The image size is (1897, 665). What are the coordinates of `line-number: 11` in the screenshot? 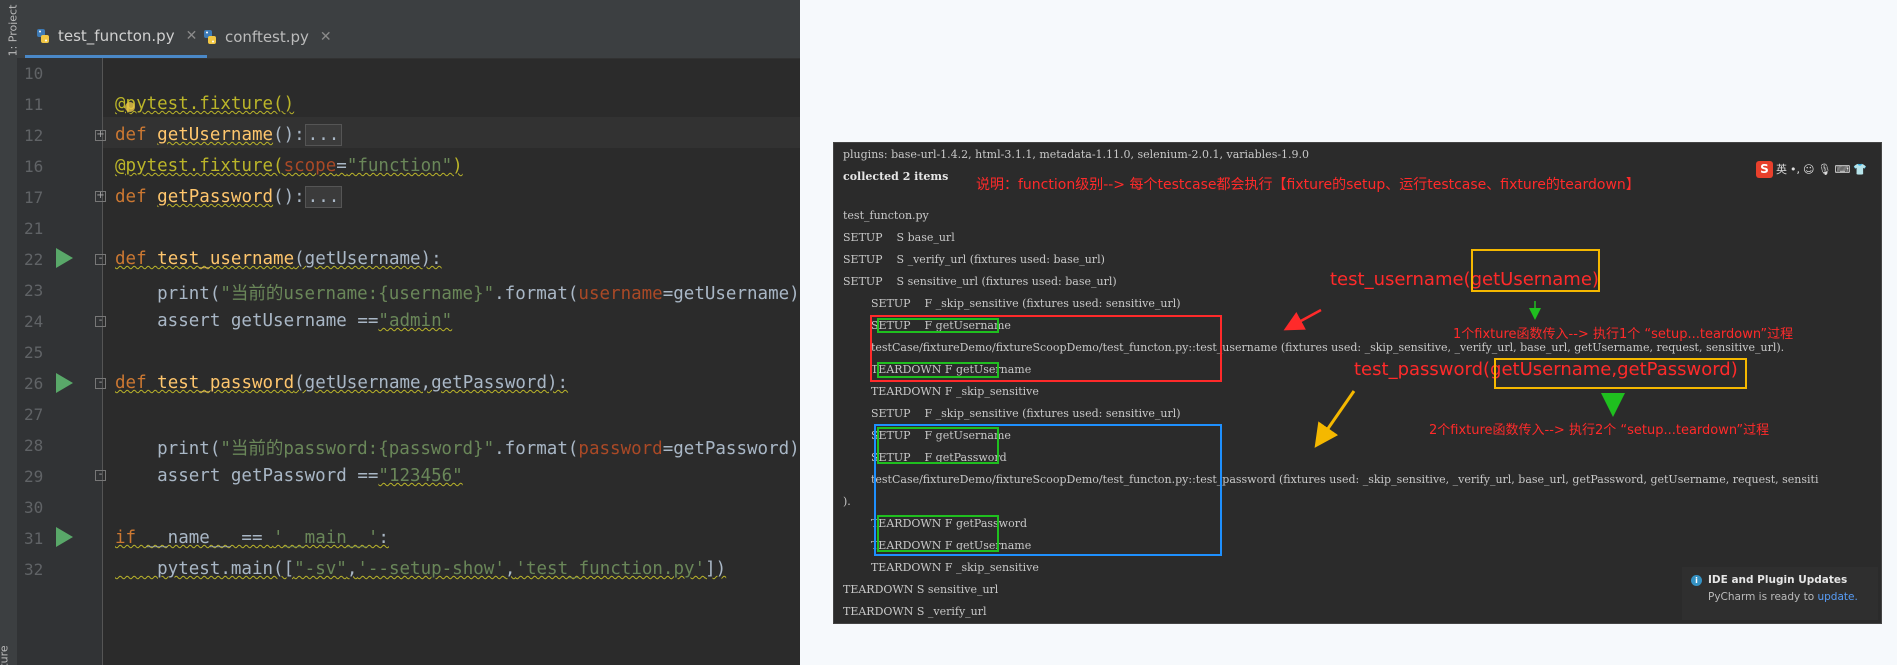 It's located at (34, 104).